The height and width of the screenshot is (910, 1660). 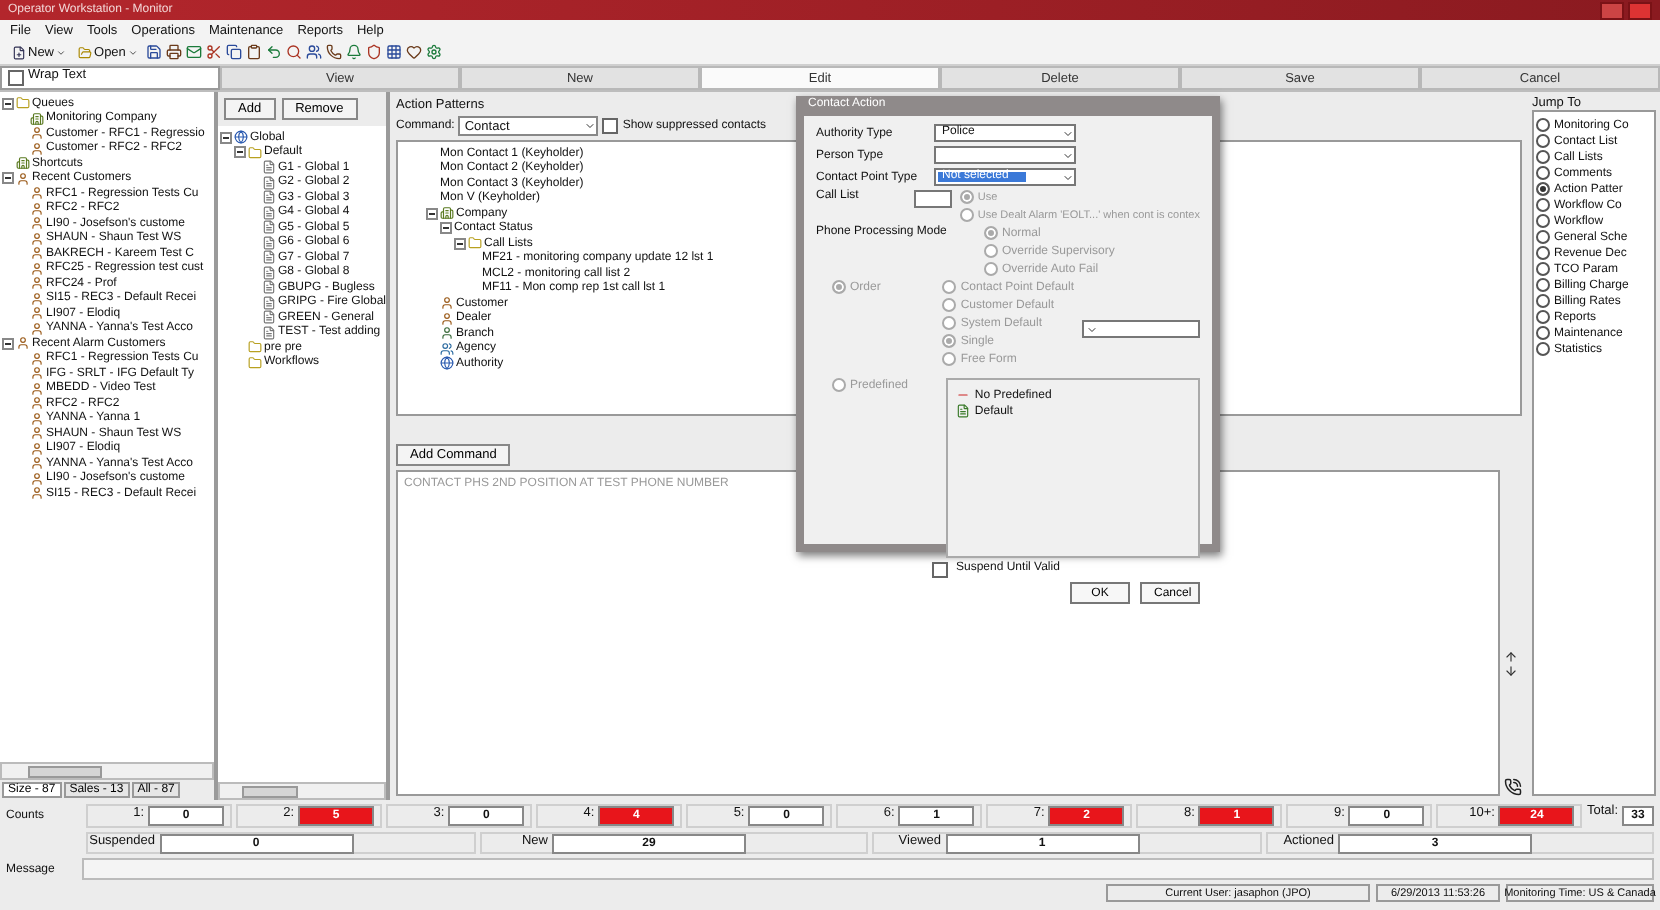 What do you see at coordinates (253, 52) in the screenshot?
I see `clipboard-icon` at bounding box center [253, 52].